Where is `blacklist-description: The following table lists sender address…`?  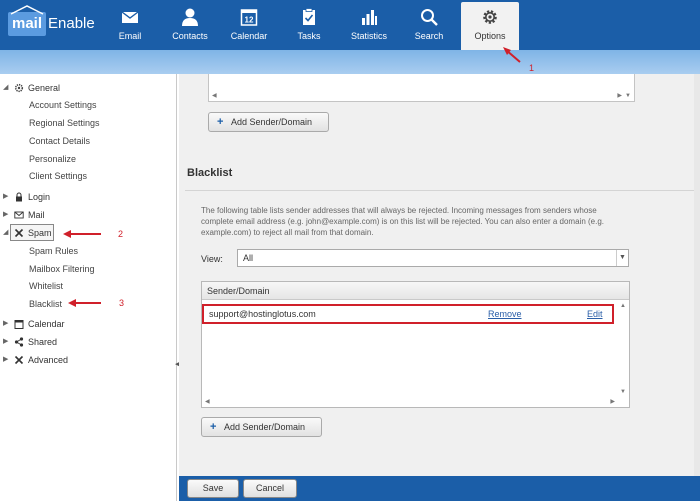 blacklist-description: The following table lists sender address… is located at coordinates (402, 221).